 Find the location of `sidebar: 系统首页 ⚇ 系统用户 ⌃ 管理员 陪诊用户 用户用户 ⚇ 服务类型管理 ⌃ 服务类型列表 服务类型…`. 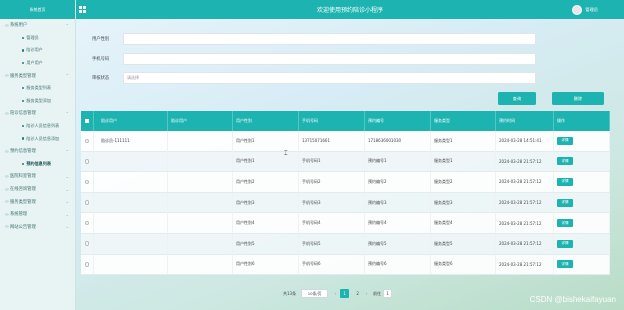

sidebar: 系统首页 ⚇ 系统用户 ⌃ 管理员 陪诊用户 用户用户 ⚇ 服务类型管理 ⌃ 服务类型列表 服务类型… is located at coordinates (38, 155).